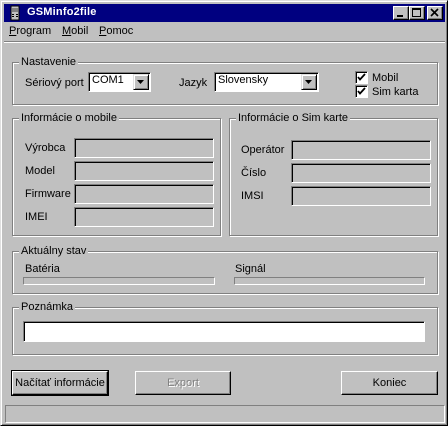  Describe the element at coordinates (183, 383) in the screenshot. I see `export-button: Export` at that location.